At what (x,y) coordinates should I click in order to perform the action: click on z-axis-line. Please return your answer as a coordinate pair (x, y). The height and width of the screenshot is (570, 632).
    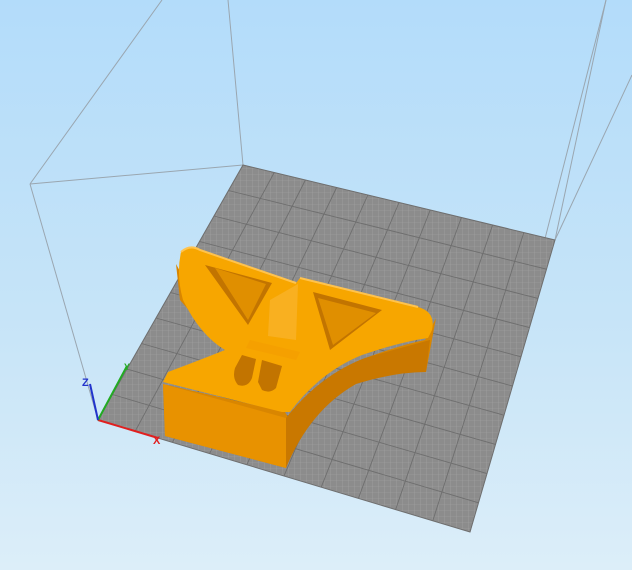
    Looking at the image, I should click on (94, 402).